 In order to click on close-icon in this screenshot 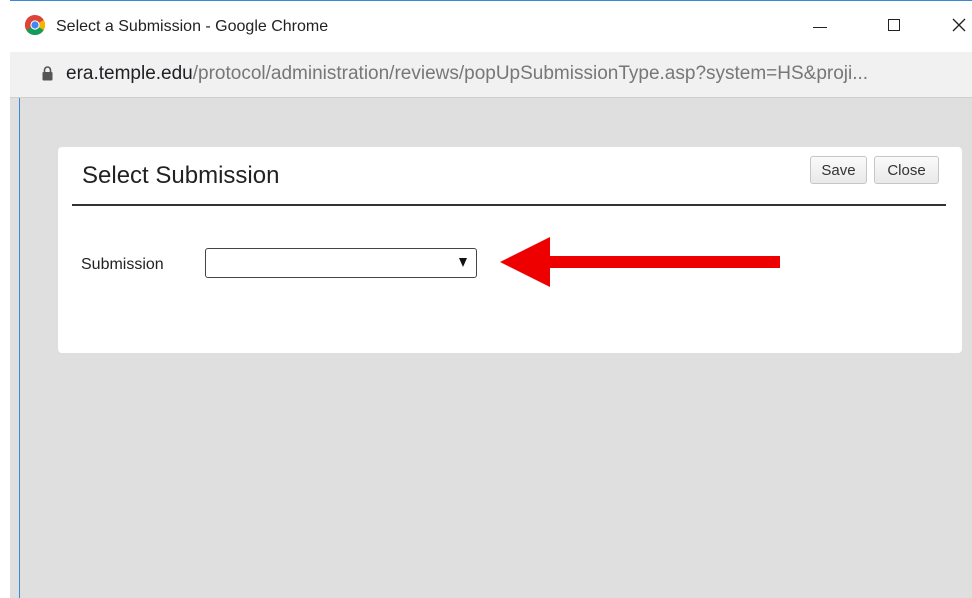, I will do `click(959, 25)`.